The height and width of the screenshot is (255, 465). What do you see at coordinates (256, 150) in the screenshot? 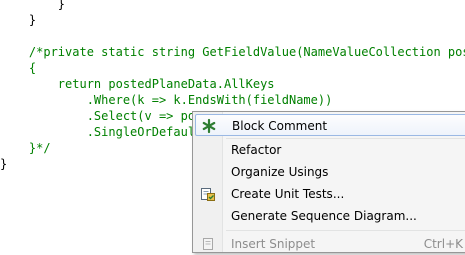
I see `menu-item-label: Refactor` at bounding box center [256, 150].